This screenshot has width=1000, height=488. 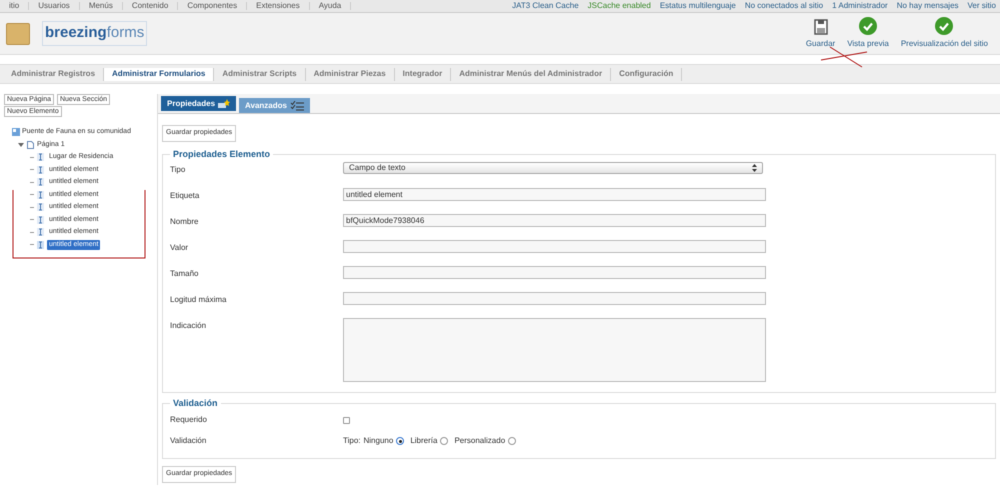 What do you see at coordinates (185, 222) in the screenshot?
I see `field-label: Nombre` at bounding box center [185, 222].